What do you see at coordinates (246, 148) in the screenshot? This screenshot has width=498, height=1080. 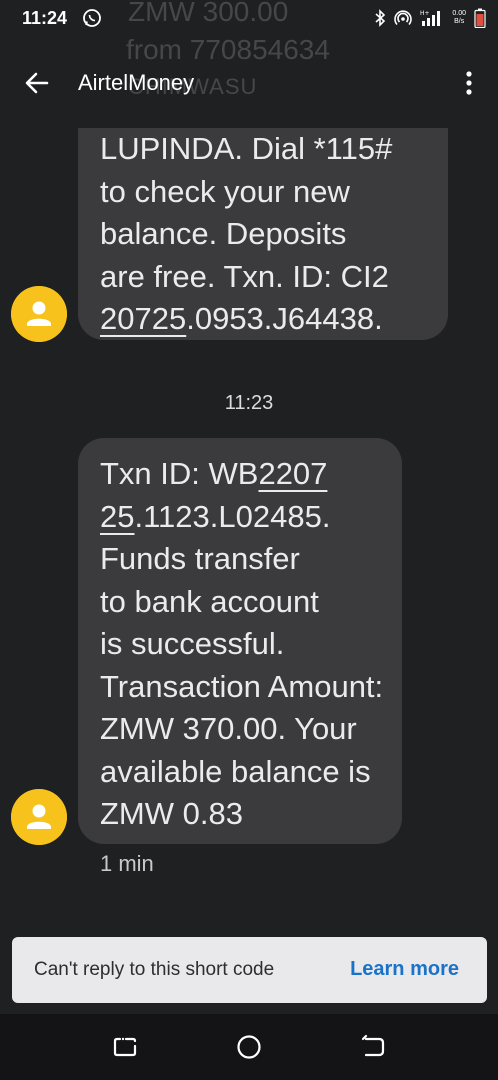 I see `message-line: LUPINDA. Dial *115#` at bounding box center [246, 148].